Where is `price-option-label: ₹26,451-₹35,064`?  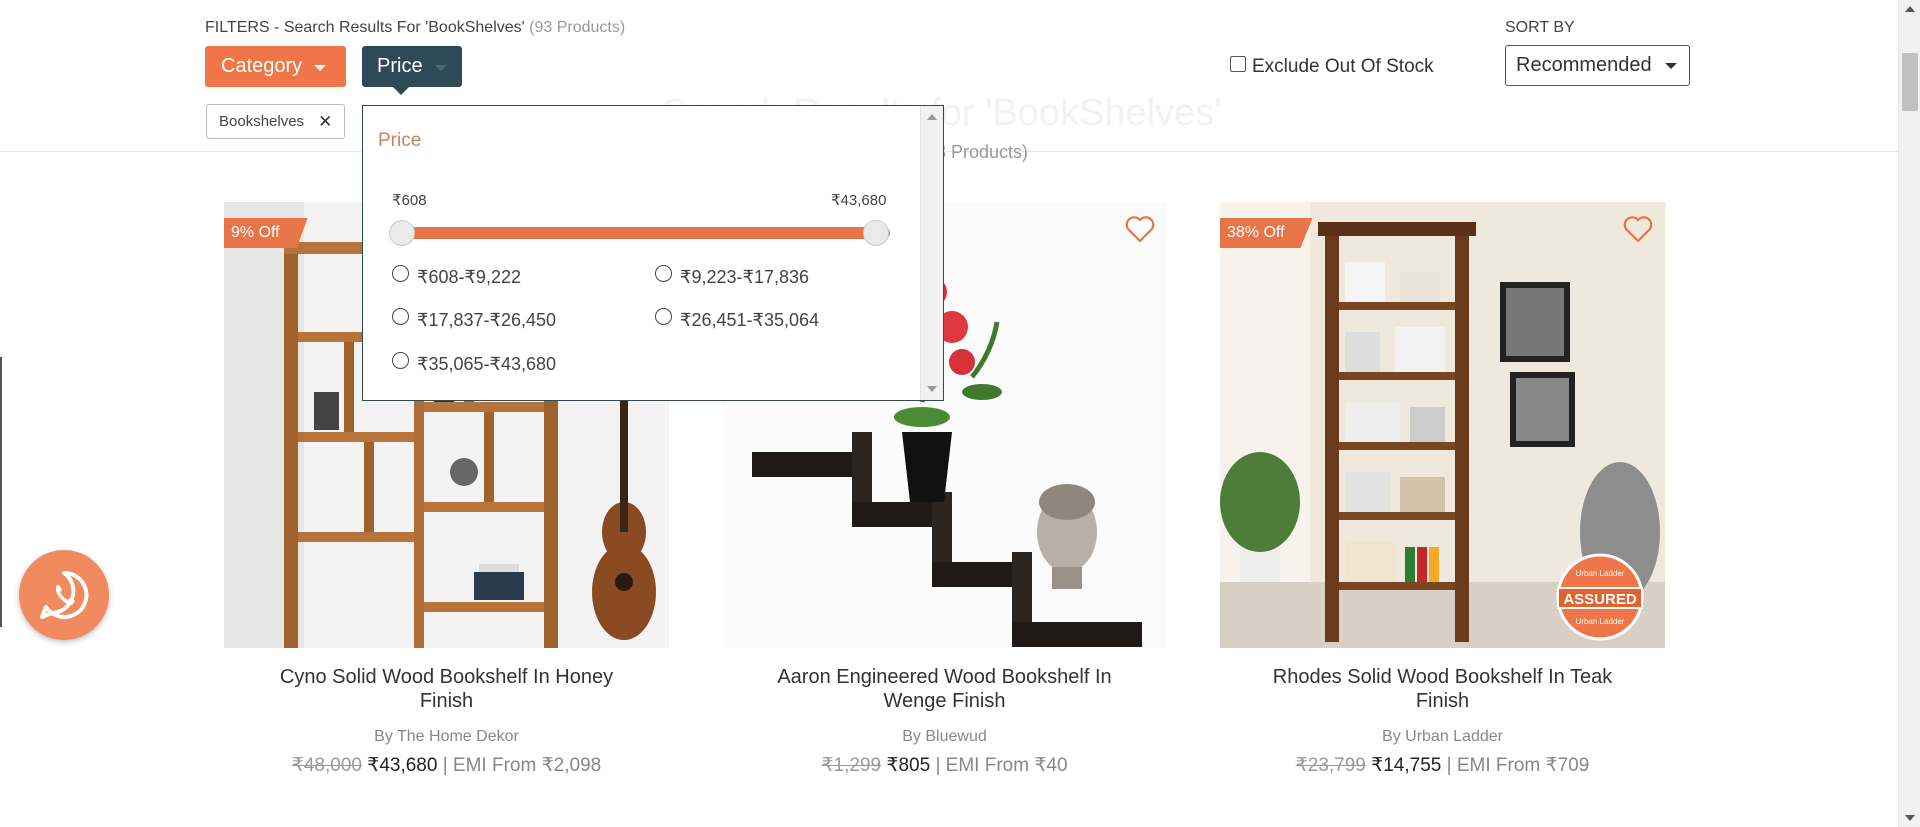
price-option-label: ₹26,451-₹35,064 is located at coordinates (750, 320).